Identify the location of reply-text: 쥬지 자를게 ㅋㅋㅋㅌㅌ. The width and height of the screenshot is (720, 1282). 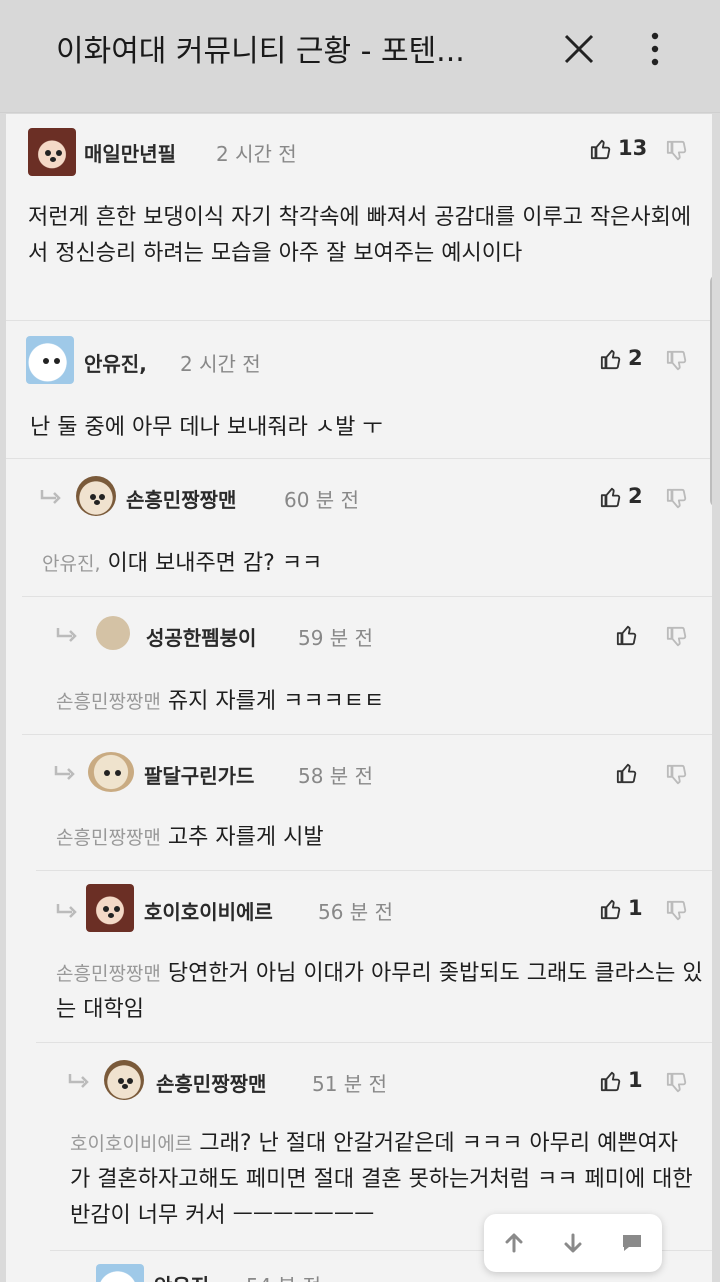
(276, 701).